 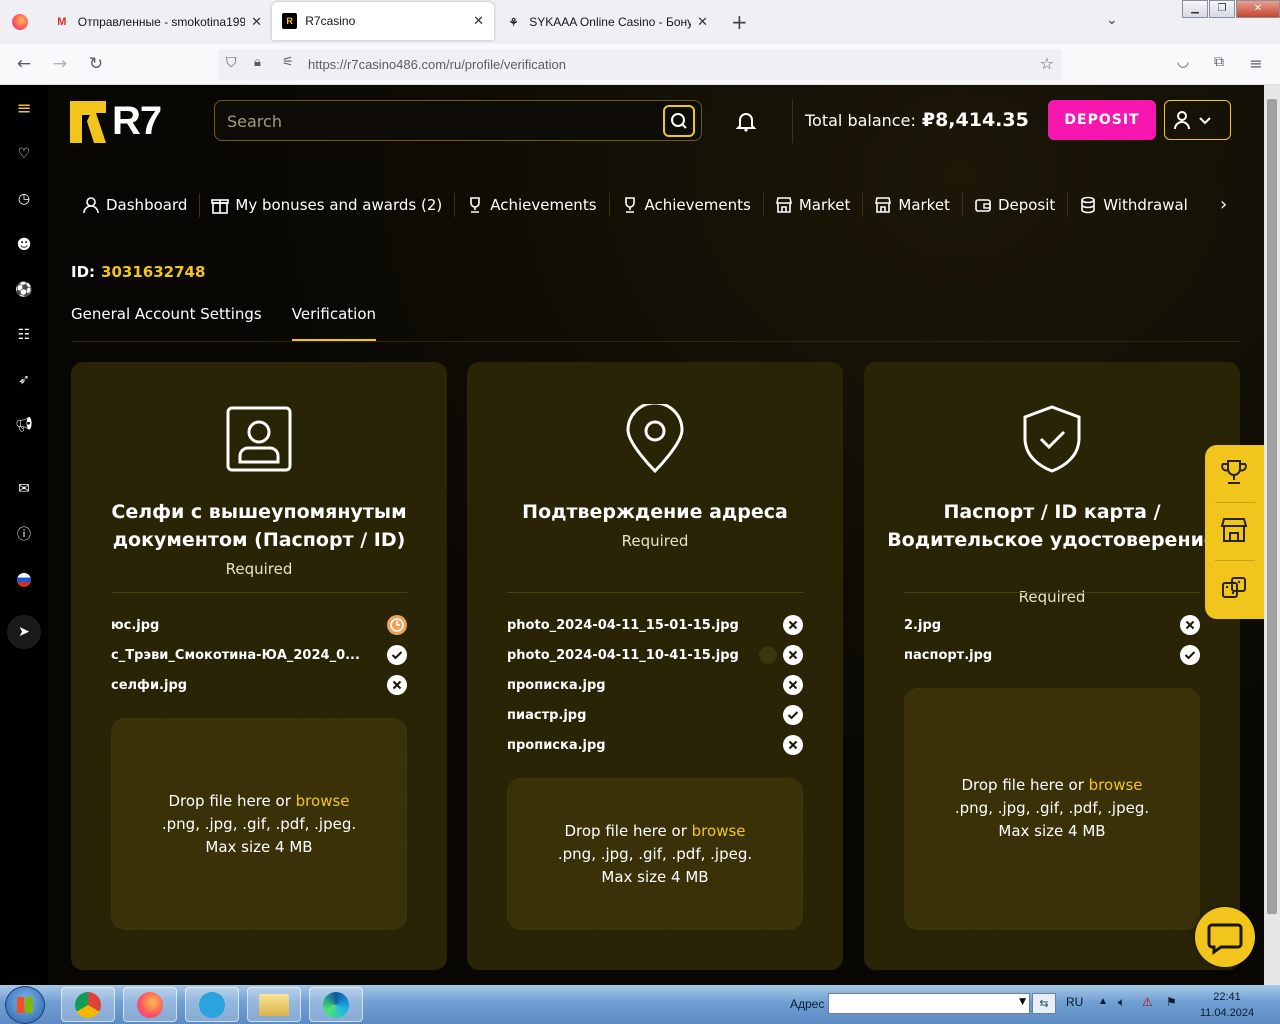 I want to click on dice-icon, so click(x=1234, y=588).